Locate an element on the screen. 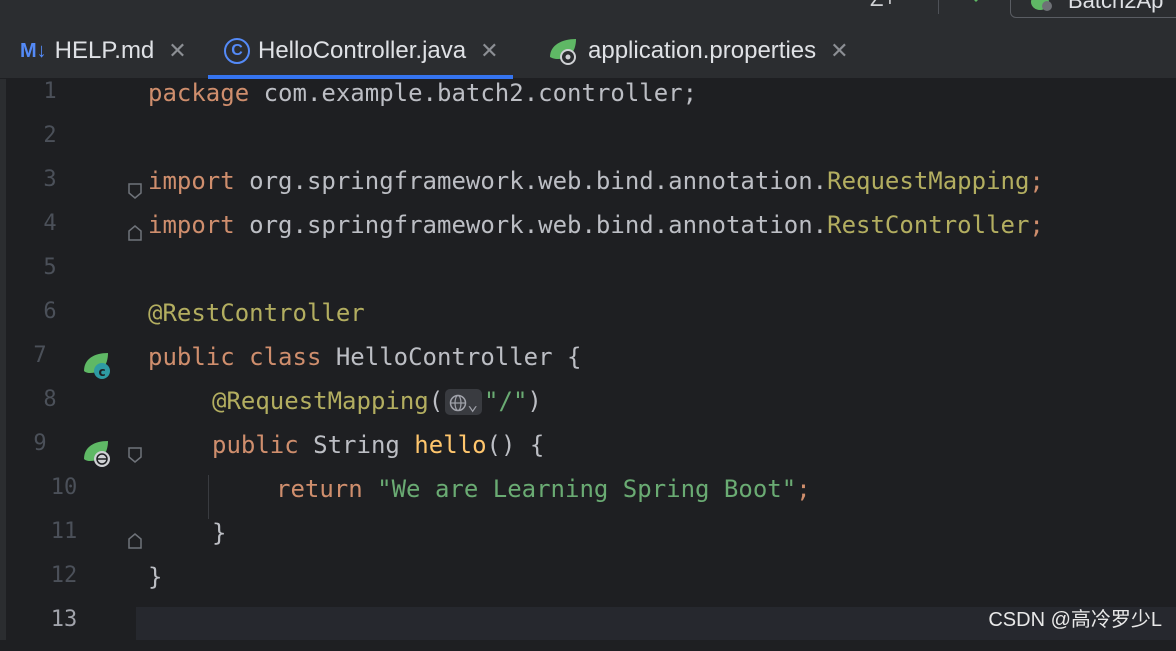  tab-label: HelloController.java is located at coordinates (362, 50).